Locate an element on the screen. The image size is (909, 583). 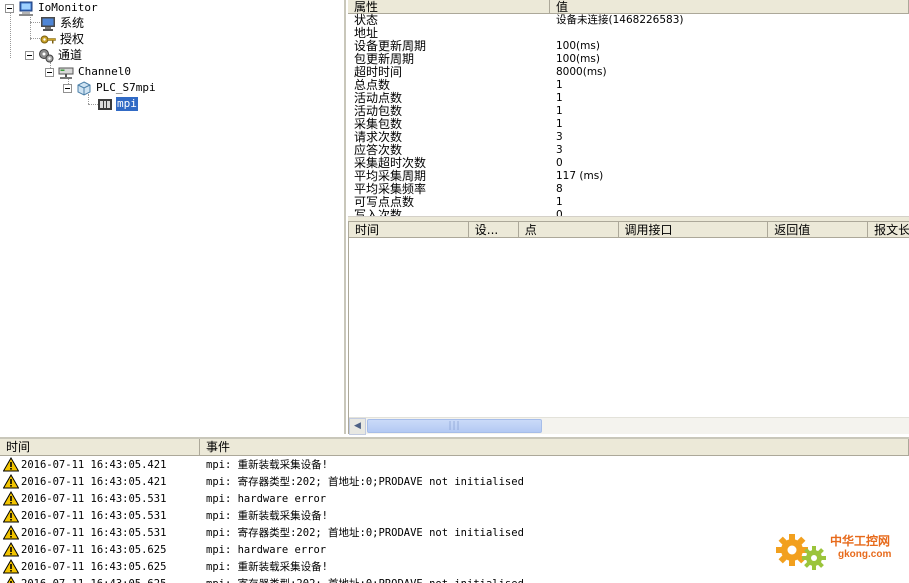
properties-header: 属性 值 is located at coordinates (628, 7).